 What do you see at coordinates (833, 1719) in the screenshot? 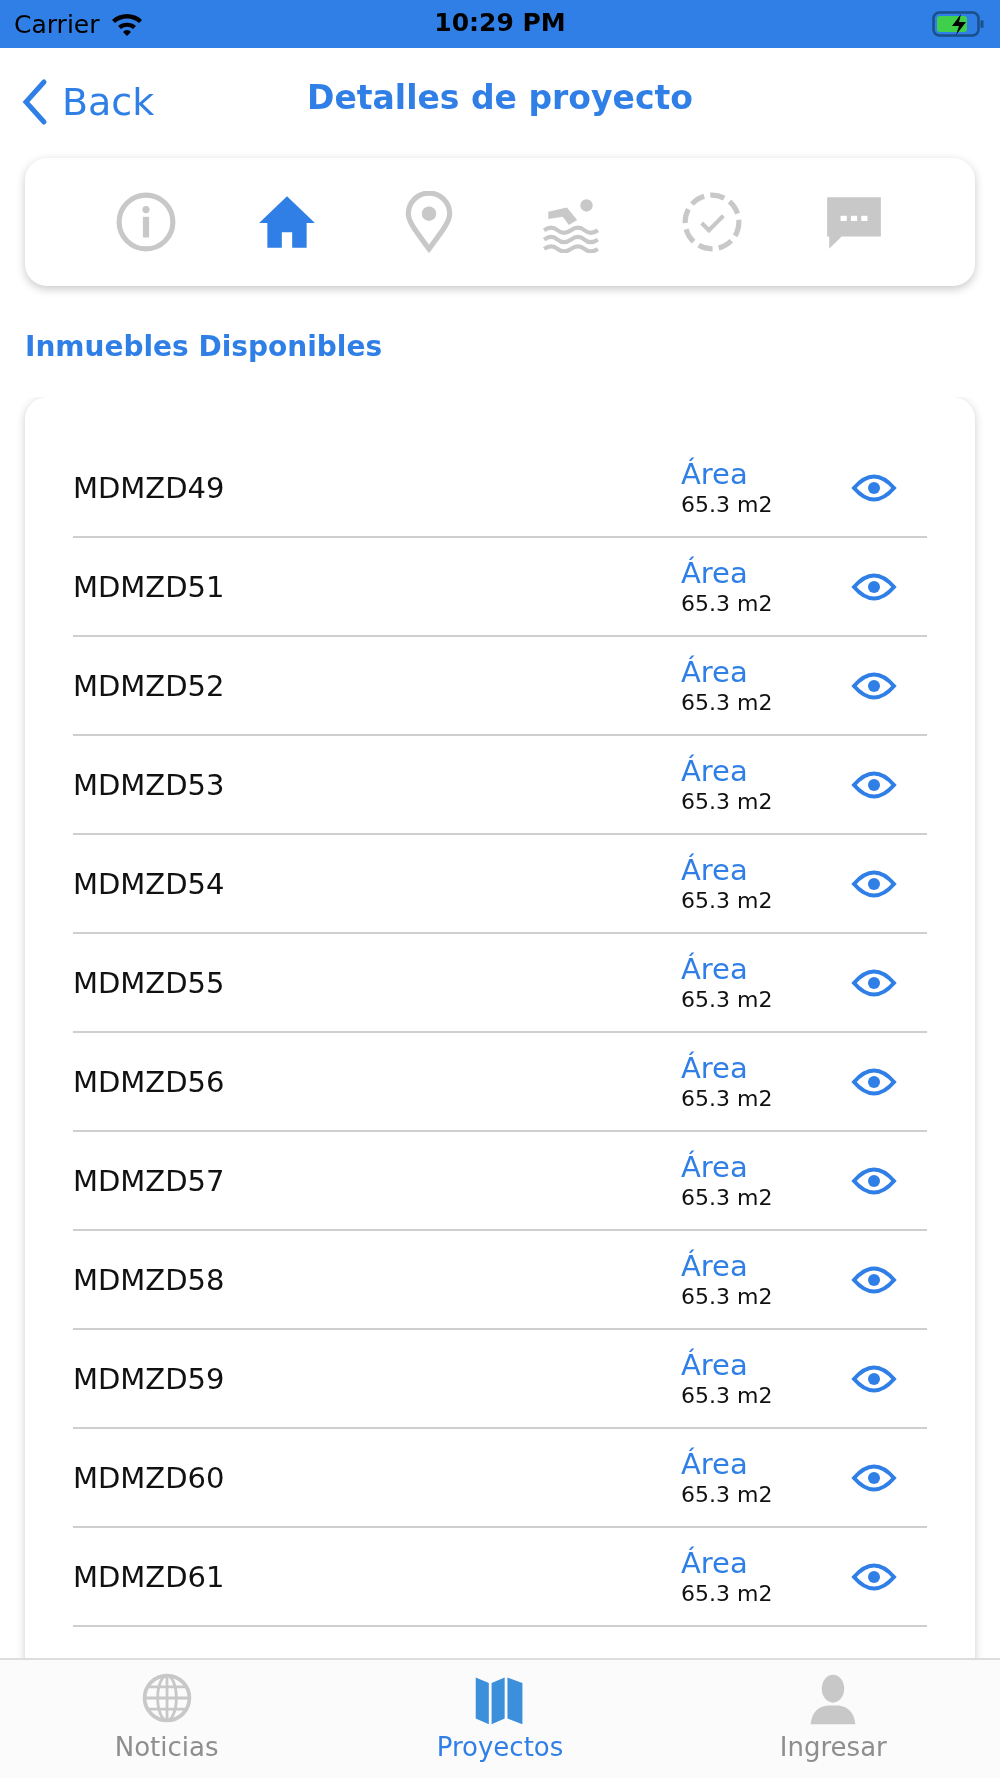
I see `tab-bar-item: Ingresar` at bounding box center [833, 1719].